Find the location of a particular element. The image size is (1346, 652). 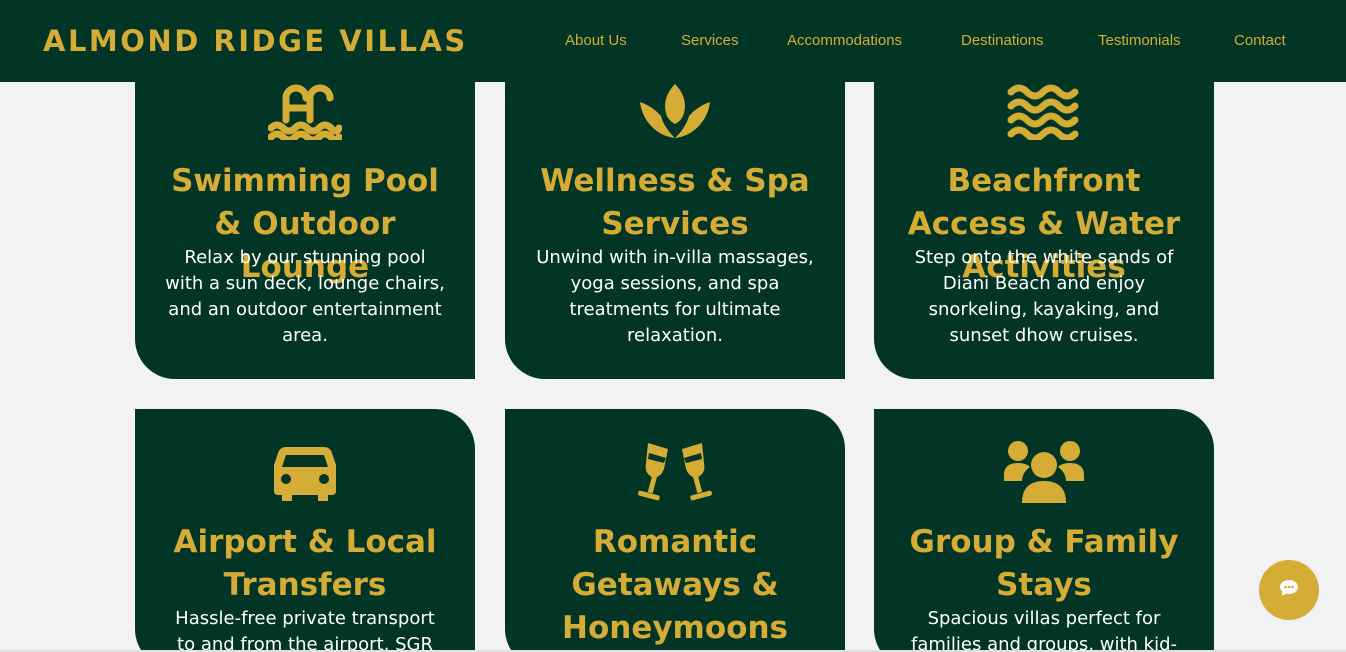

chat-bubble-icon is located at coordinates (1289, 590).